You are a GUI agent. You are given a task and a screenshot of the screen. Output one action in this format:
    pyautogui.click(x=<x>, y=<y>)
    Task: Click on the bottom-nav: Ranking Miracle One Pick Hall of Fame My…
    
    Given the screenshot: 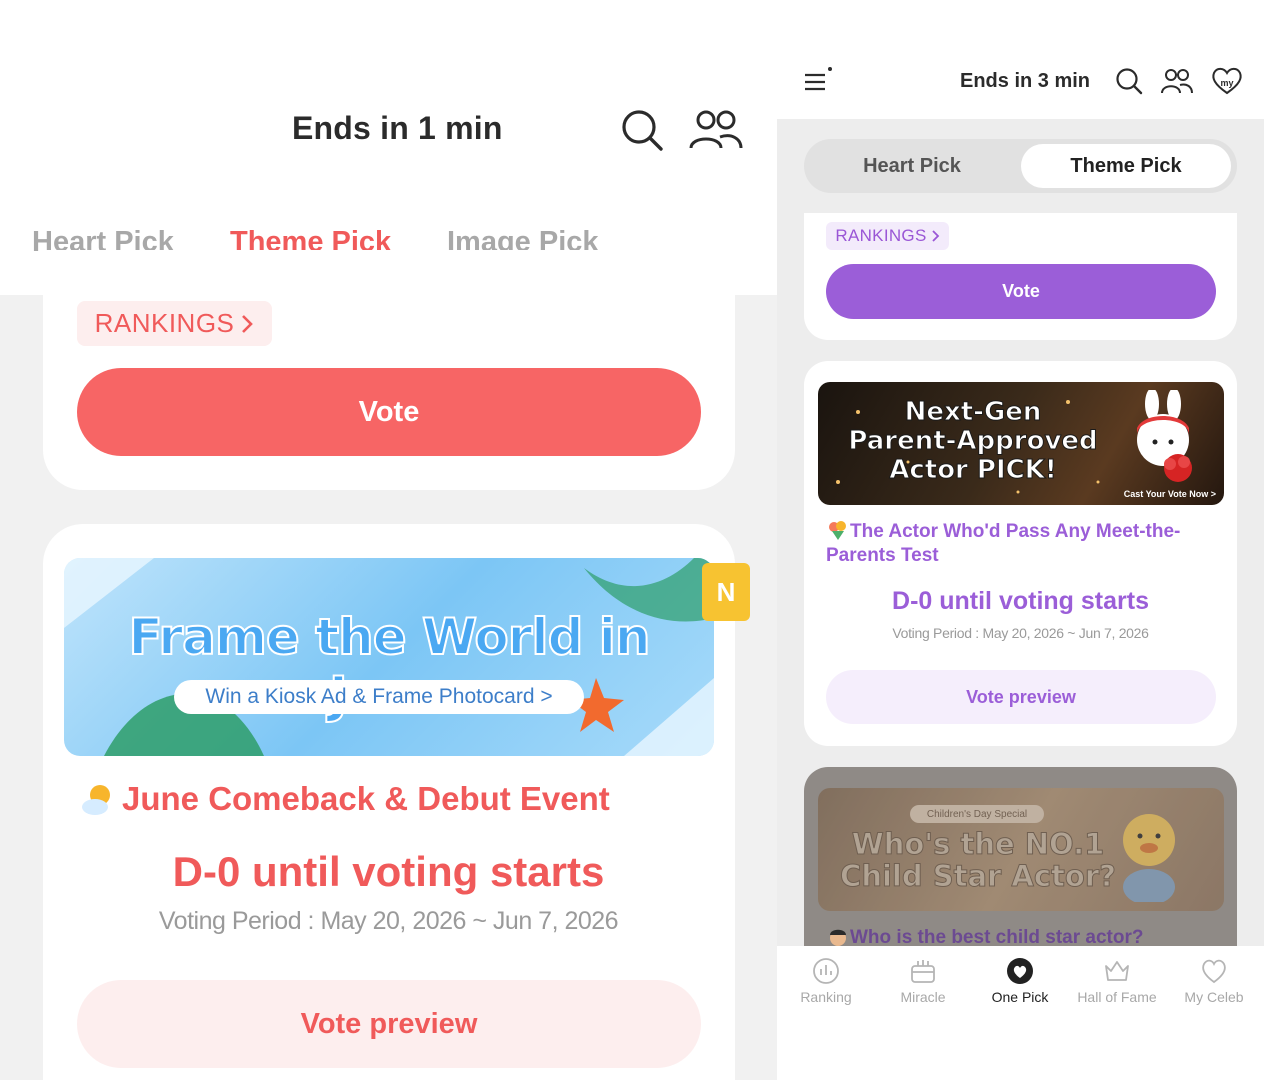 What is the action you would take?
    pyautogui.click(x=1020, y=1013)
    